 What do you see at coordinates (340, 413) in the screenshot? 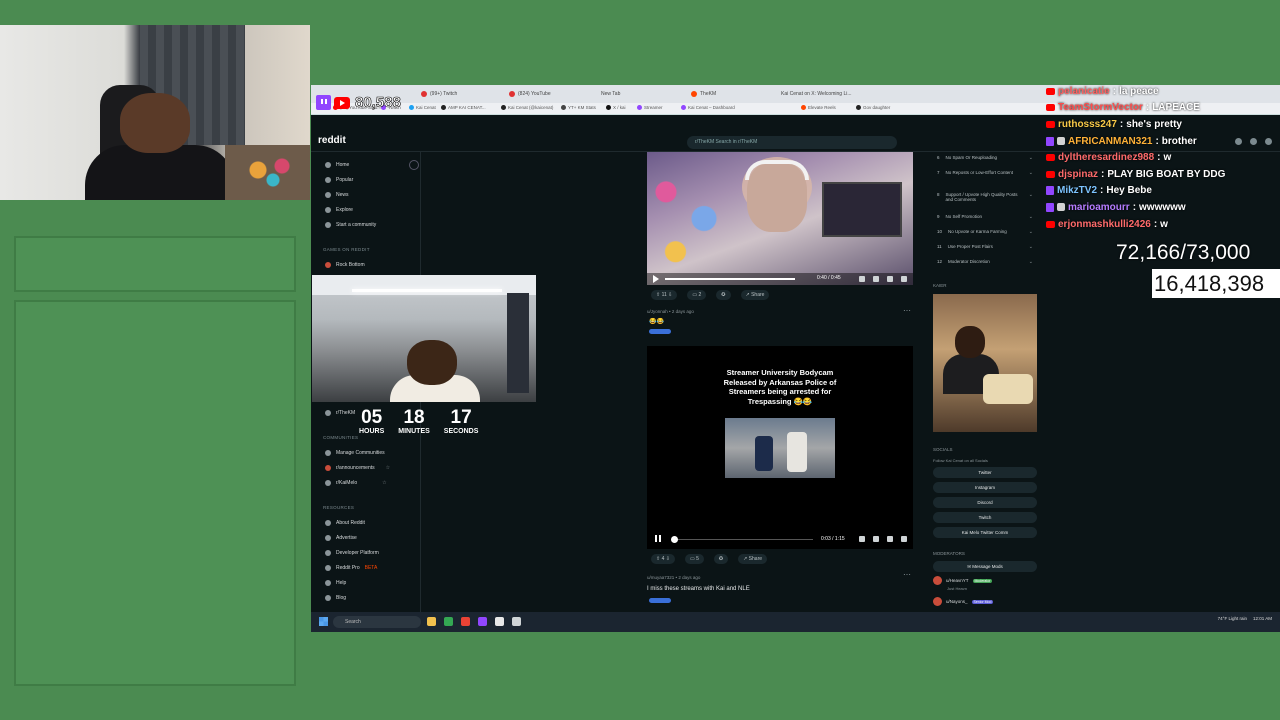
I see `sidebar-item-subreddit: r/TheKM` at bounding box center [340, 413].